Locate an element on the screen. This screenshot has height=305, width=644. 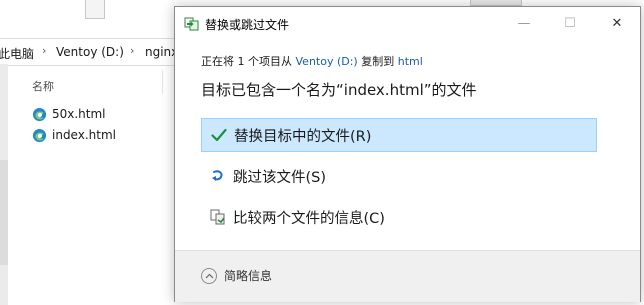
copy-status-text: 正在将 1 个项目从 Ventoy (D:) 复制到 html is located at coordinates (312, 61).